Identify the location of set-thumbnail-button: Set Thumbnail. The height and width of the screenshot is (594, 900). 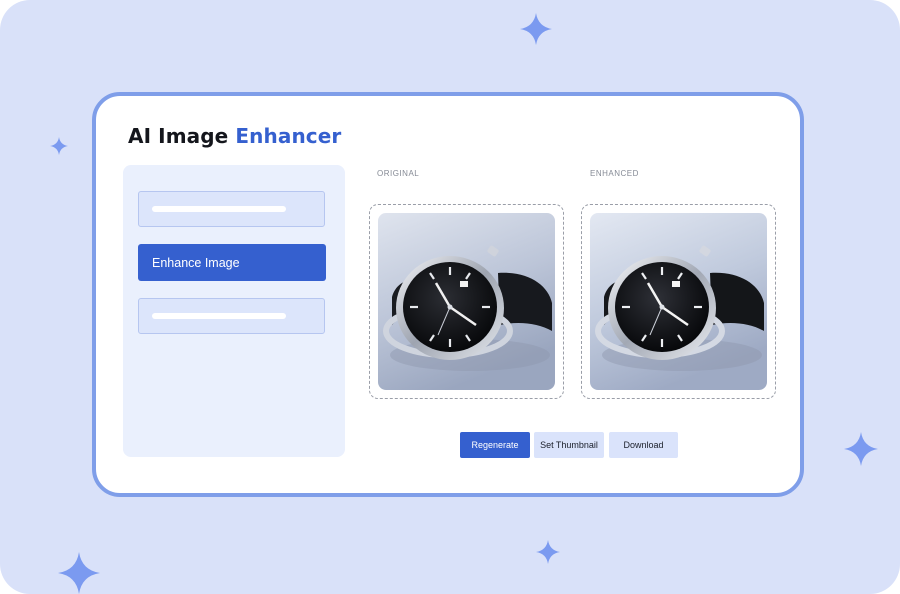
(569, 445).